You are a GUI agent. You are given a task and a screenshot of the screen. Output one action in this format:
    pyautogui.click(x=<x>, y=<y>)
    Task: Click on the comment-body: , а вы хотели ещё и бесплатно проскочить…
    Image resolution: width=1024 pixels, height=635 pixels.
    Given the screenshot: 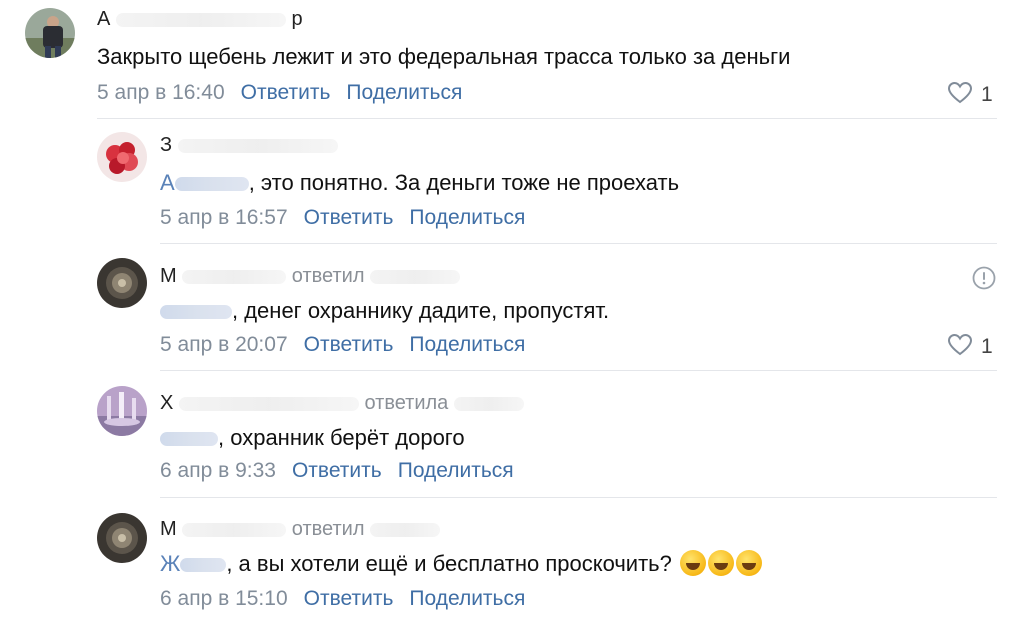 What is the action you would take?
    pyautogui.click(x=449, y=563)
    